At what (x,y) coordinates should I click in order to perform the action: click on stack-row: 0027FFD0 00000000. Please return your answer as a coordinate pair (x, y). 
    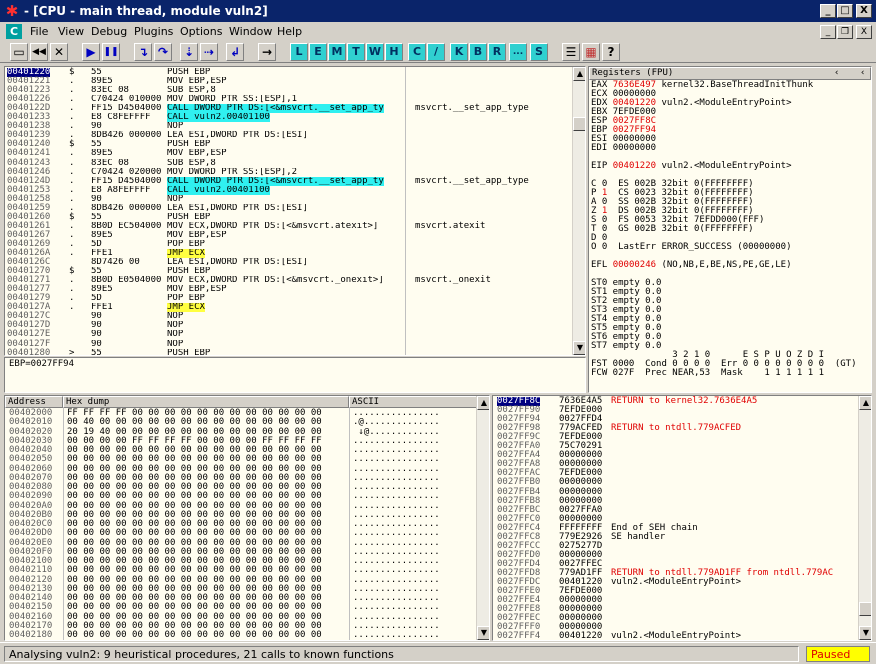
    Looking at the image, I should click on (675, 555).